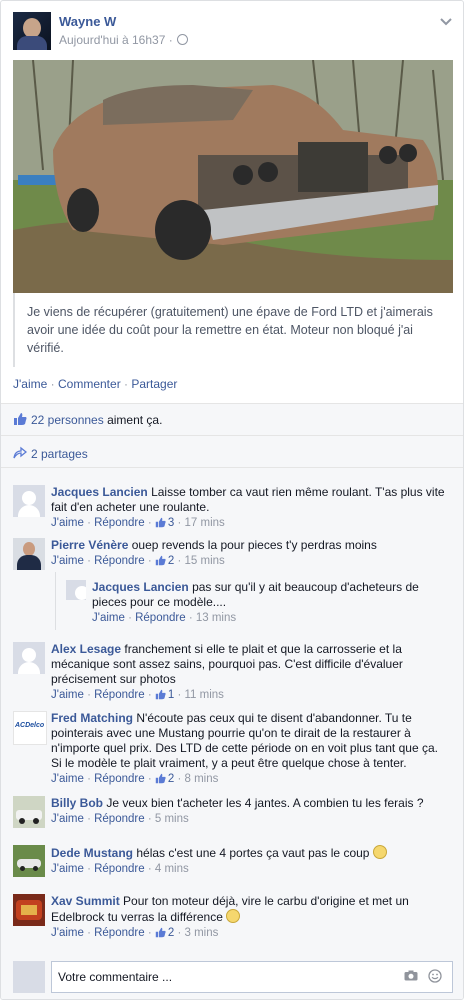  Describe the element at coordinates (205, 561) in the screenshot. I see `comment-time: 15 mins` at that location.